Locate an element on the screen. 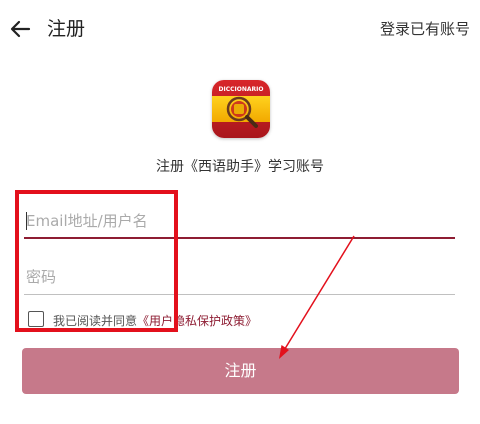 The width and height of the screenshot is (480, 424). register-submit-button: 注册 is located at coordinates (240, 371).